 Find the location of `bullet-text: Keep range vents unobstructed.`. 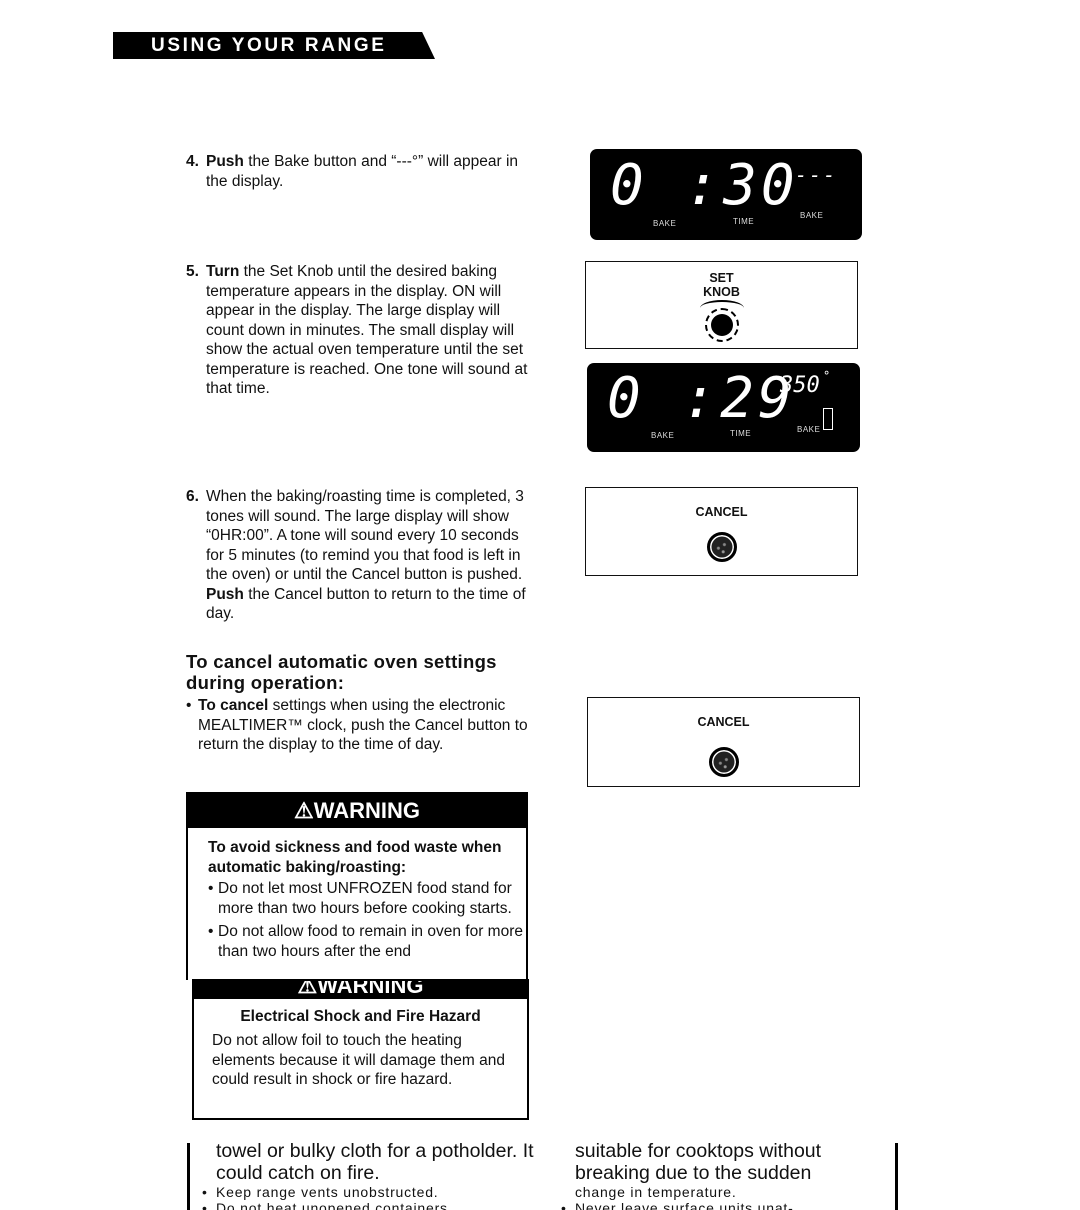

bullet-text: Keep range vents unobstructed. is located at coordinates (327, 1192).